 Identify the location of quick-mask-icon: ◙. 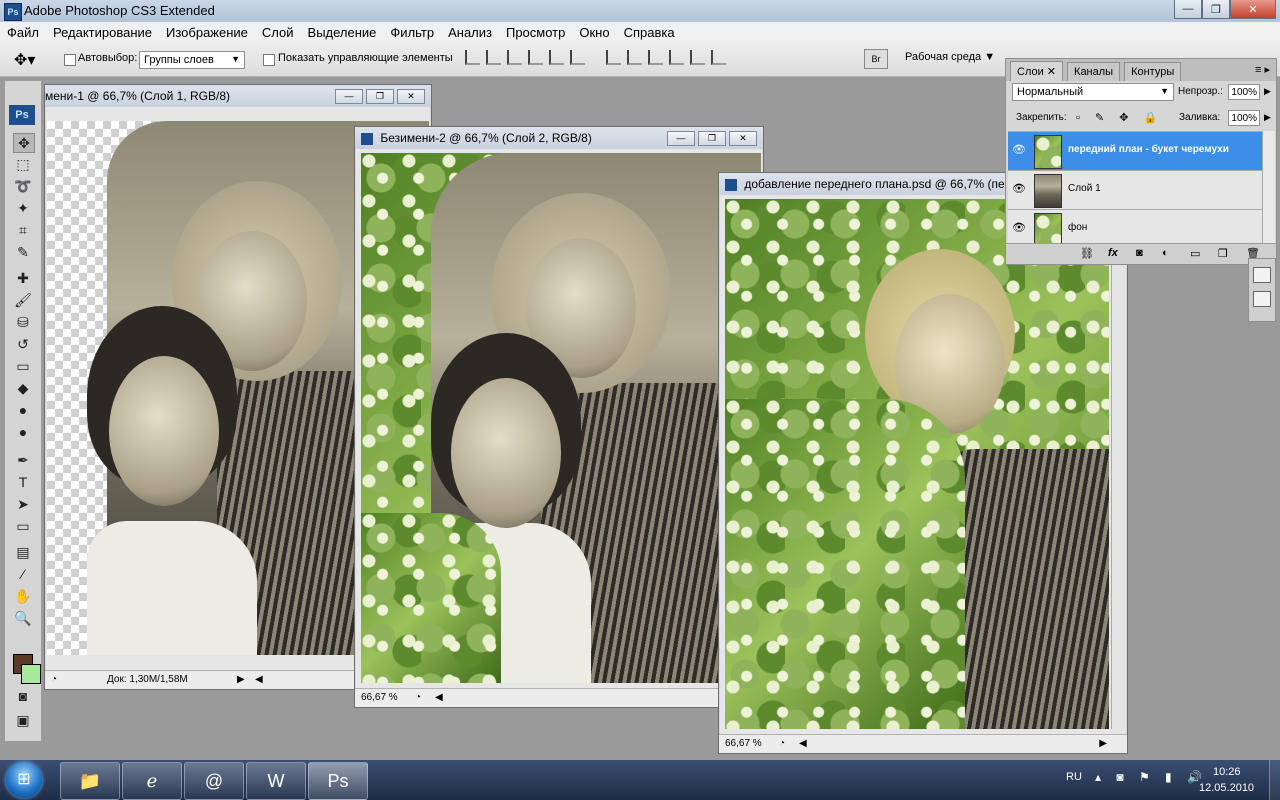
(23, 696).